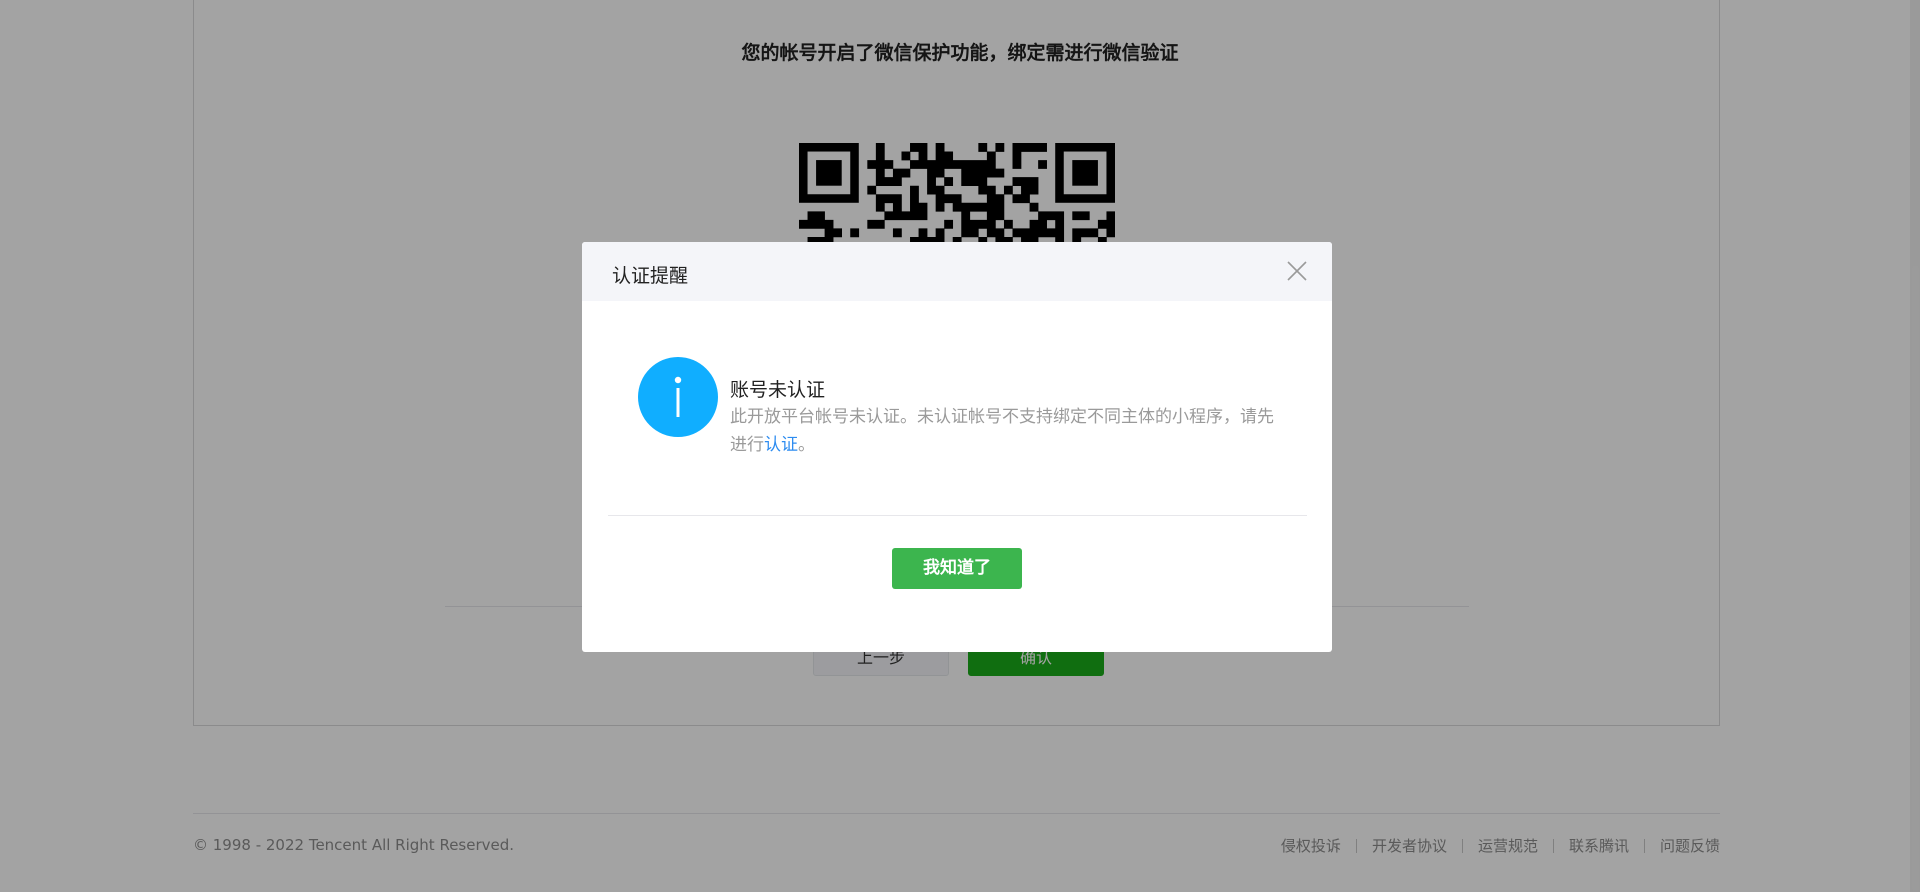 The image size is (1920, 892). Describe the element at coordinates (957, 271) in the screenshot. I see `dialog-header: 认证提醒` at that location.